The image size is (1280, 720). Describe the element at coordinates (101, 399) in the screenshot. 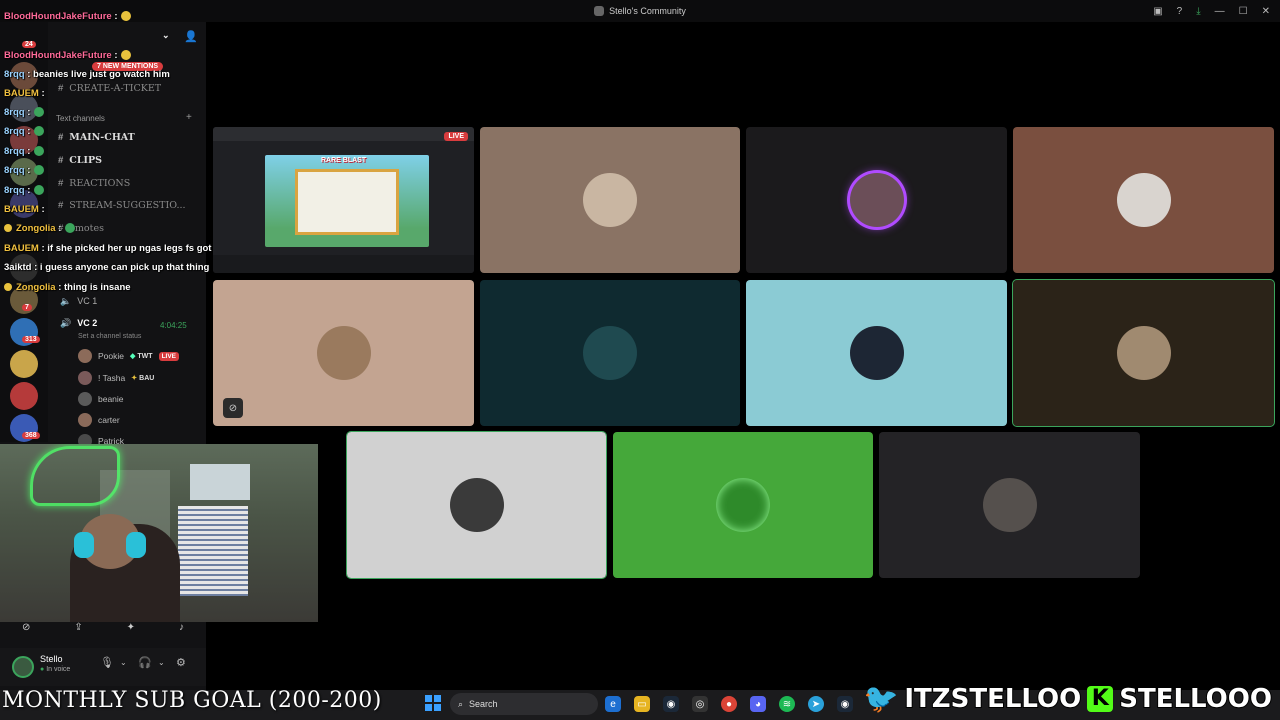

I see `voice-member: beanie` at that location.